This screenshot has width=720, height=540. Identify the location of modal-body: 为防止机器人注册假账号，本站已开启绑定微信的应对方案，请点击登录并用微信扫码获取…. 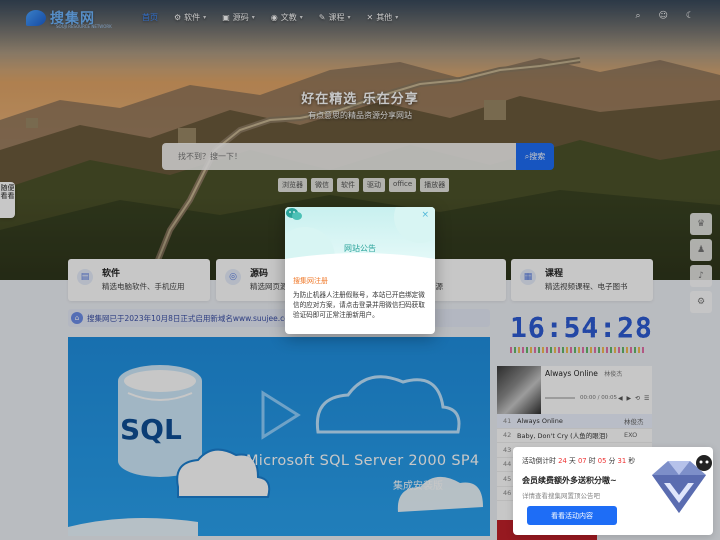
(359, 305).